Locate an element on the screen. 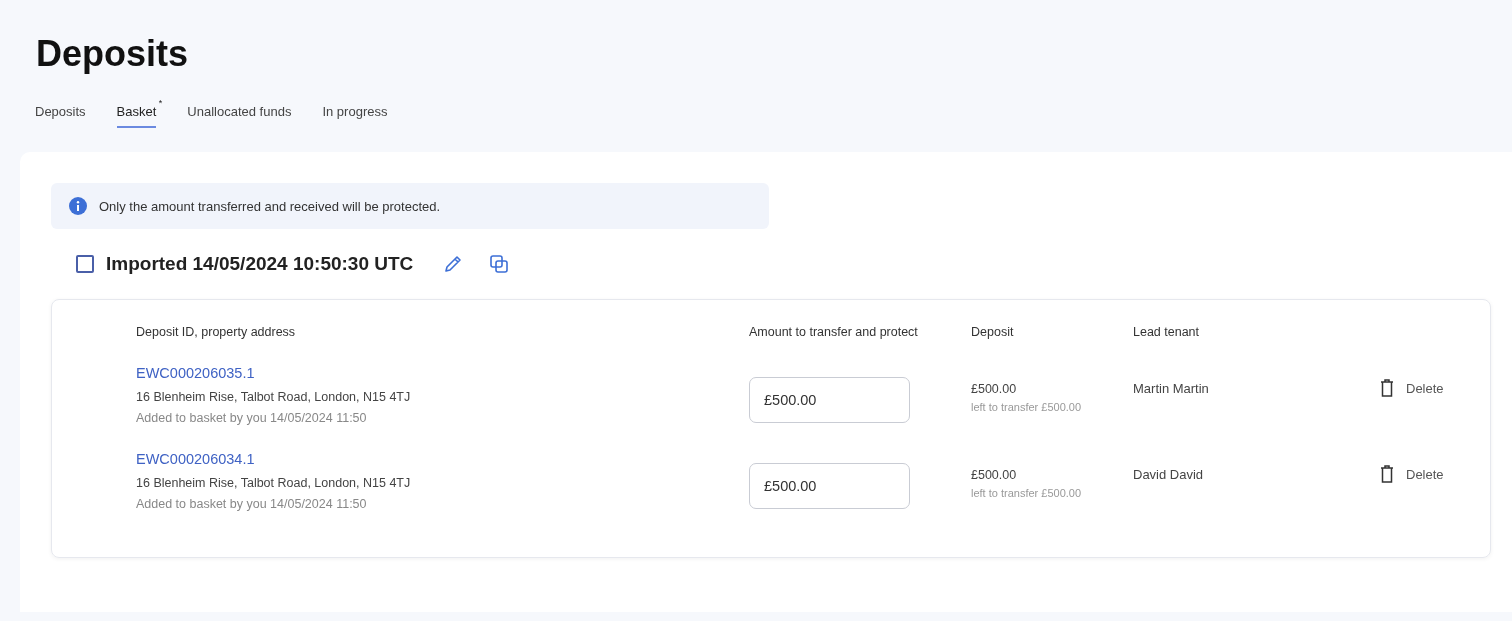 This screenshot has height=621, width=1512. page-title: Deposits is located at coordinates (112, 54).